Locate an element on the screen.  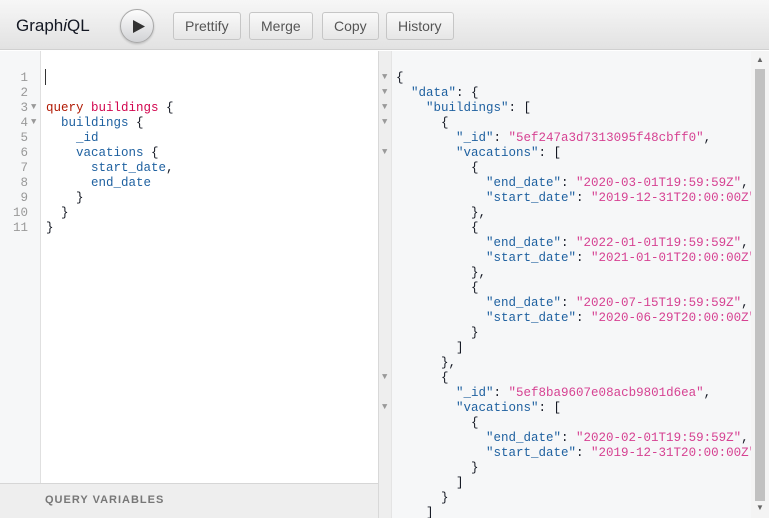
field-id: _id is located at coordinates (87, 138).